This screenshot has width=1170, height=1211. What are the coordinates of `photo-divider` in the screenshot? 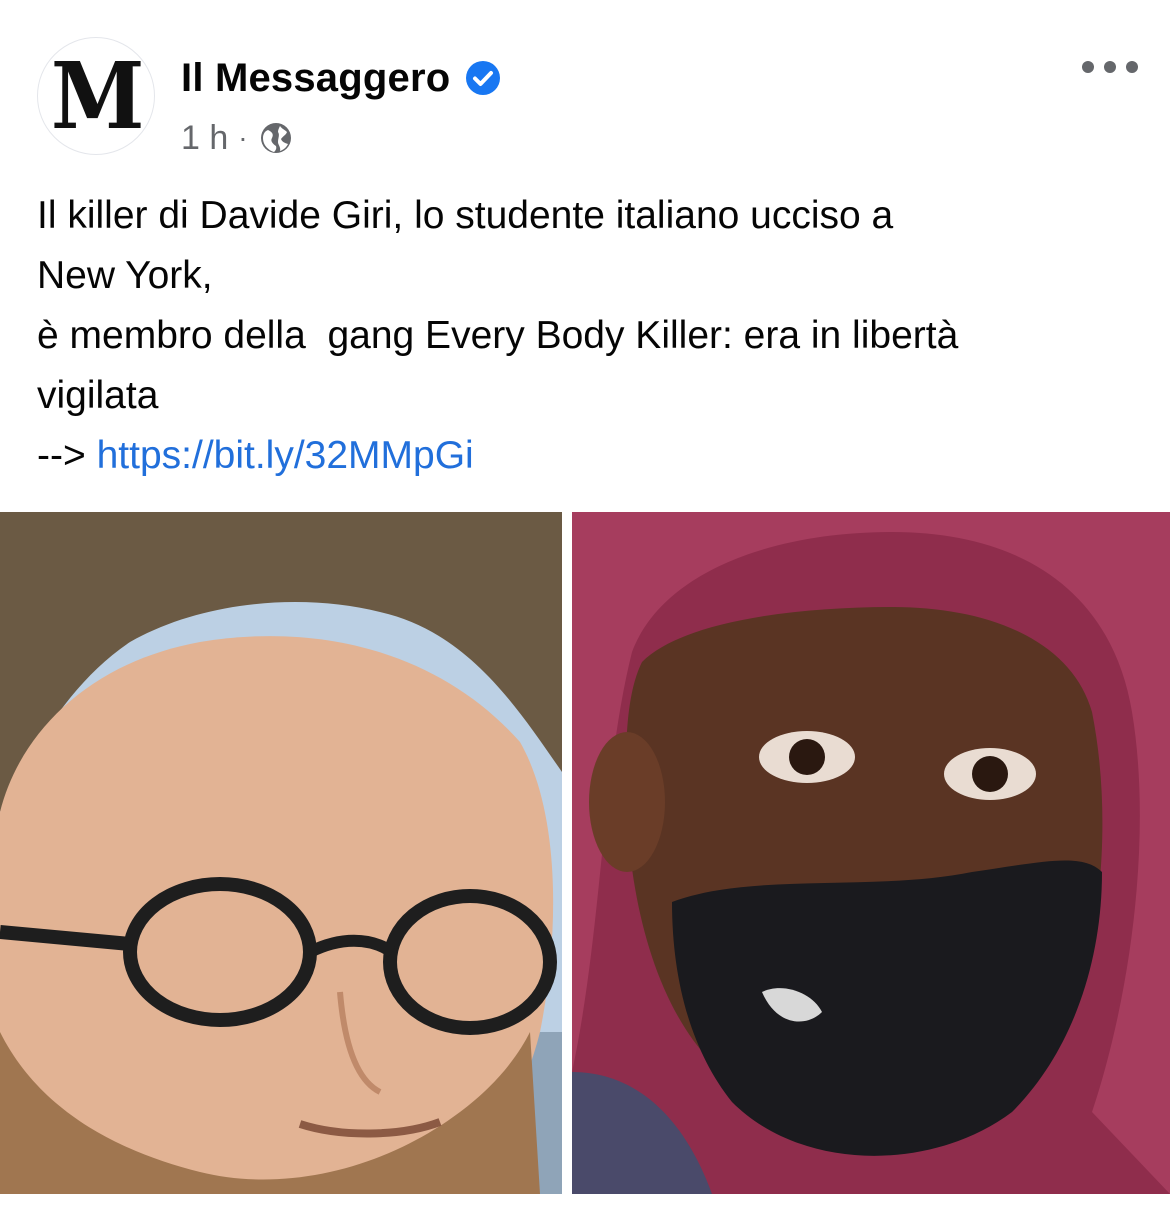 It's located at (567, 853).